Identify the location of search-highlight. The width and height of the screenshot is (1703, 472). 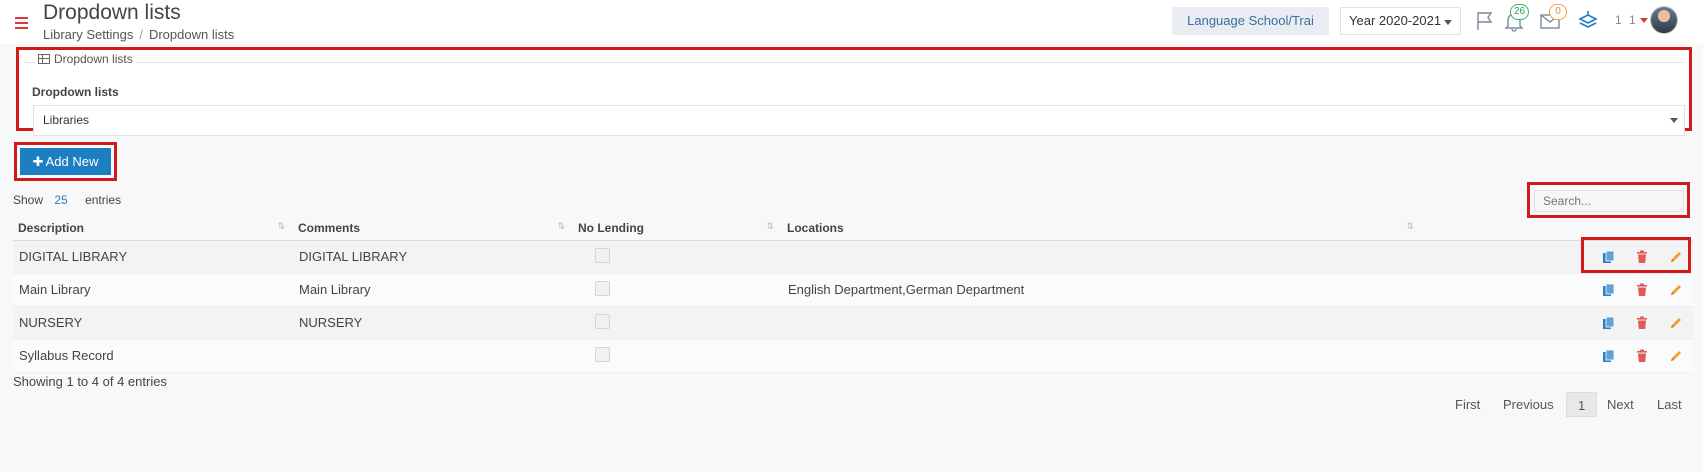
(1608, 200).